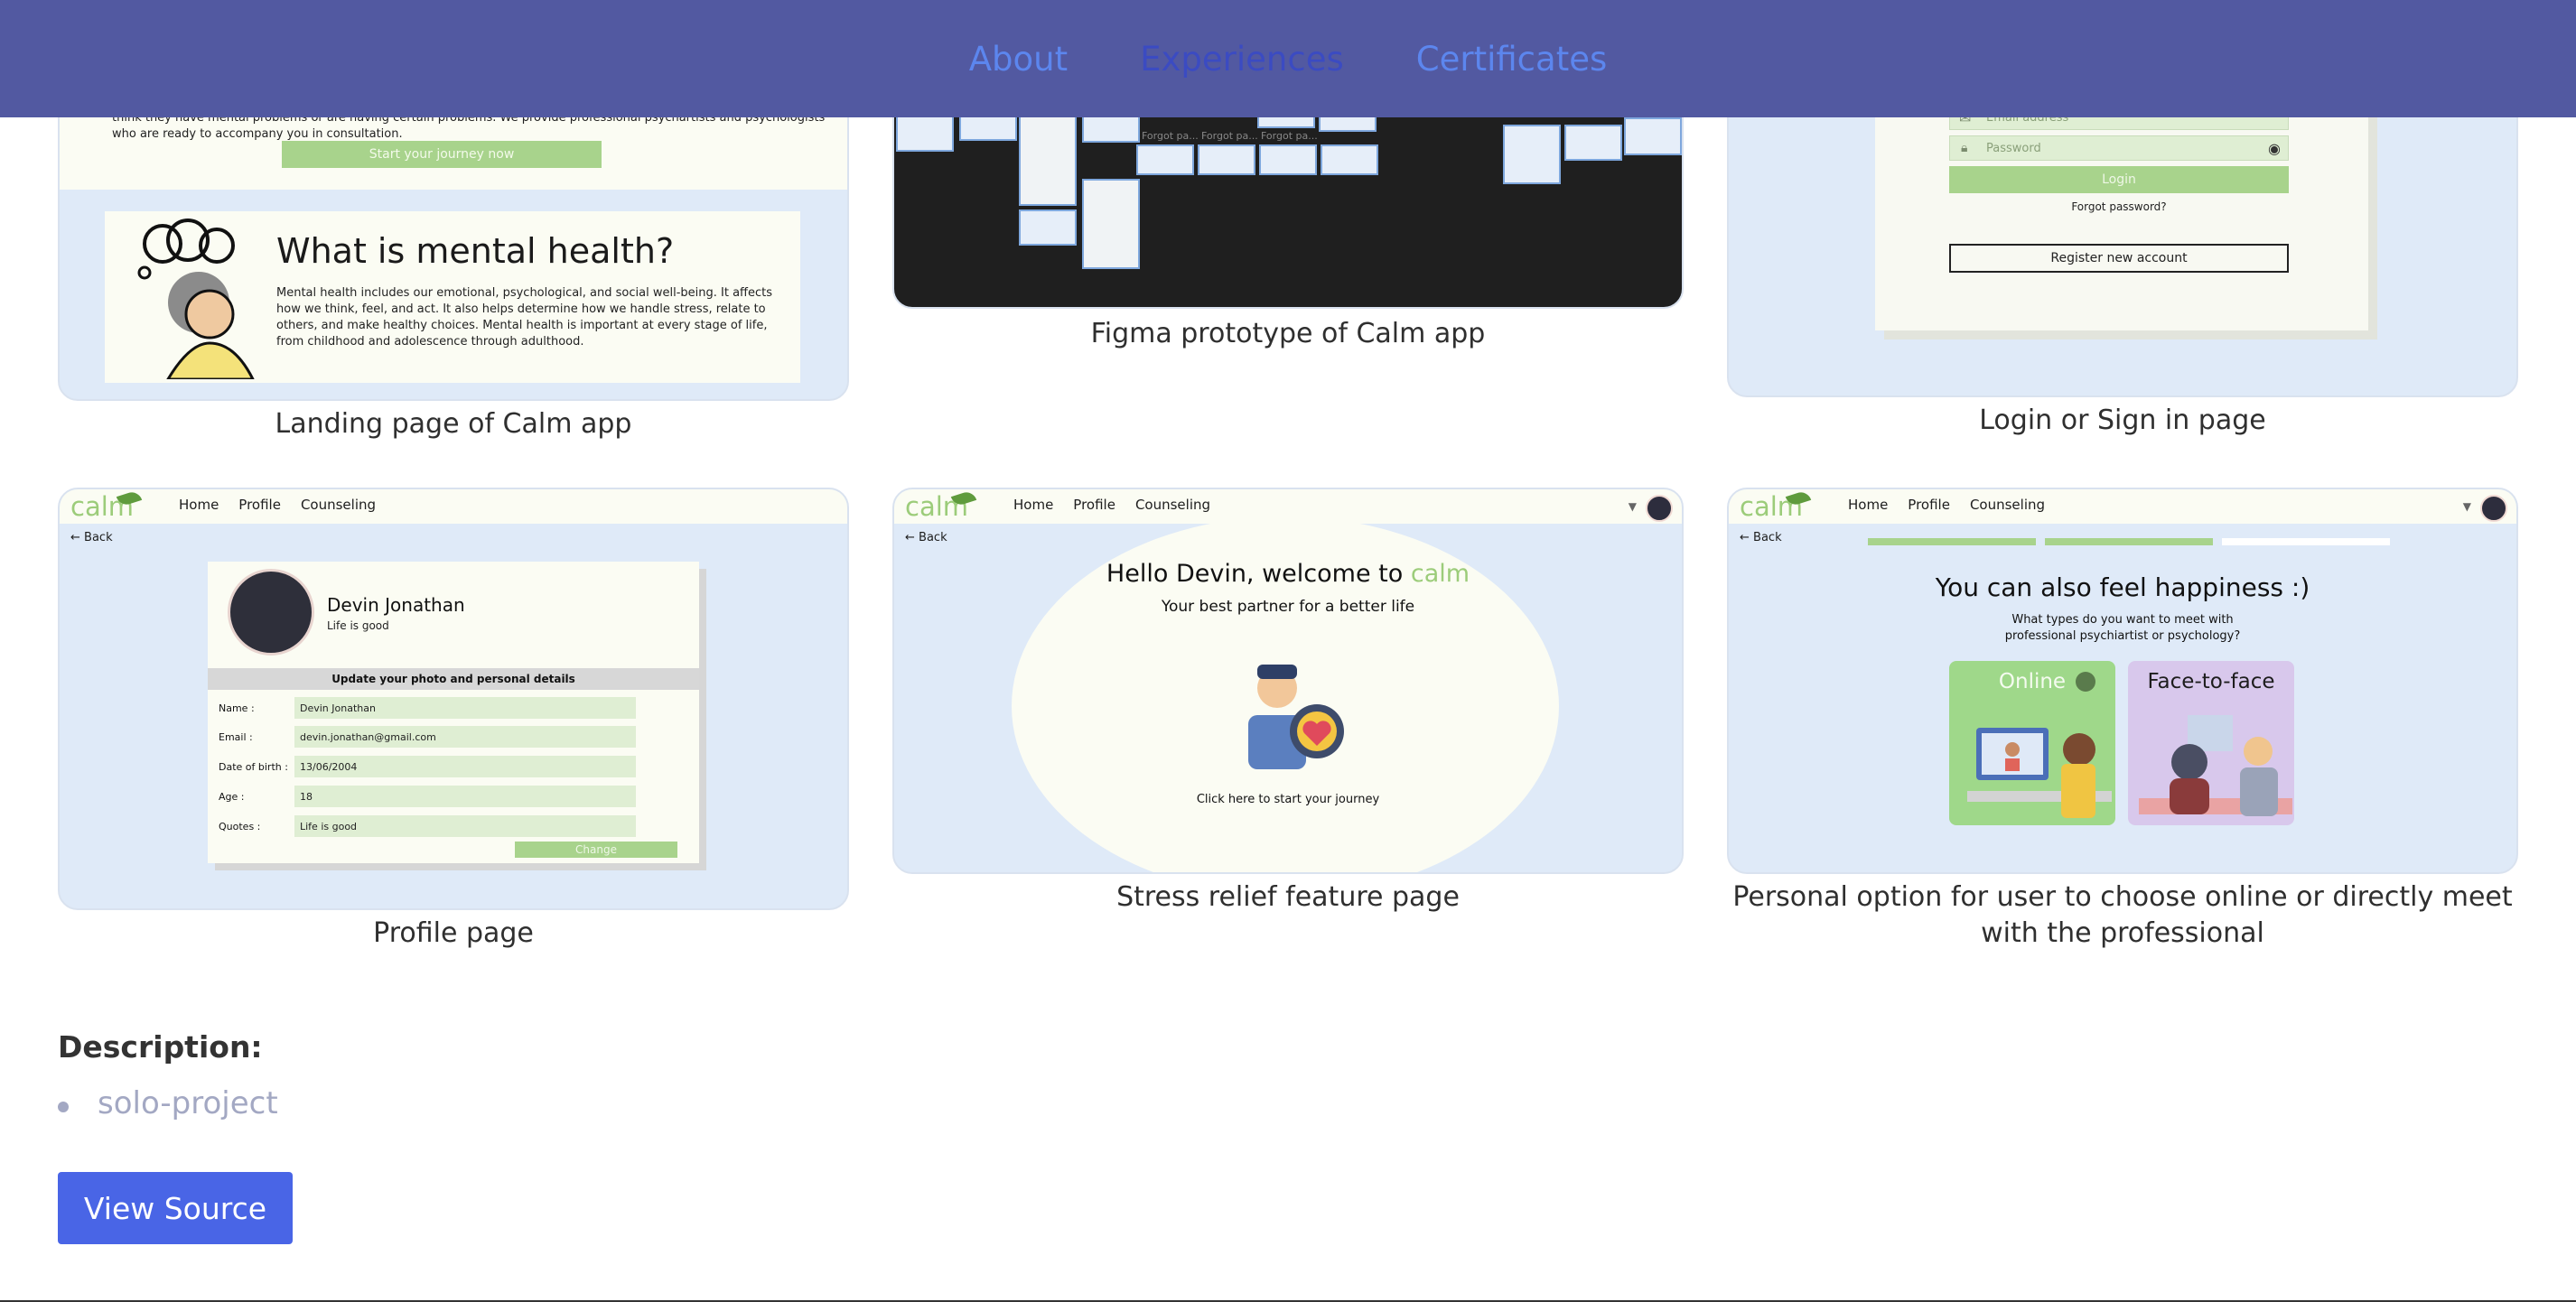  I want to click on field-value: Life is good, so click(465, 826).